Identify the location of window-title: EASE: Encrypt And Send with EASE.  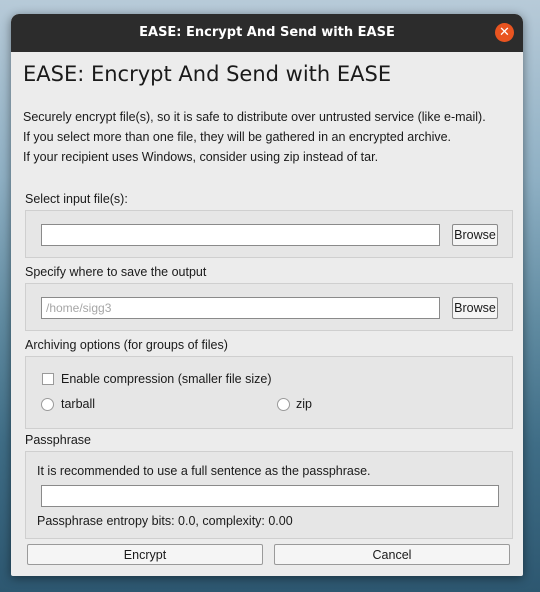
(267, 32).